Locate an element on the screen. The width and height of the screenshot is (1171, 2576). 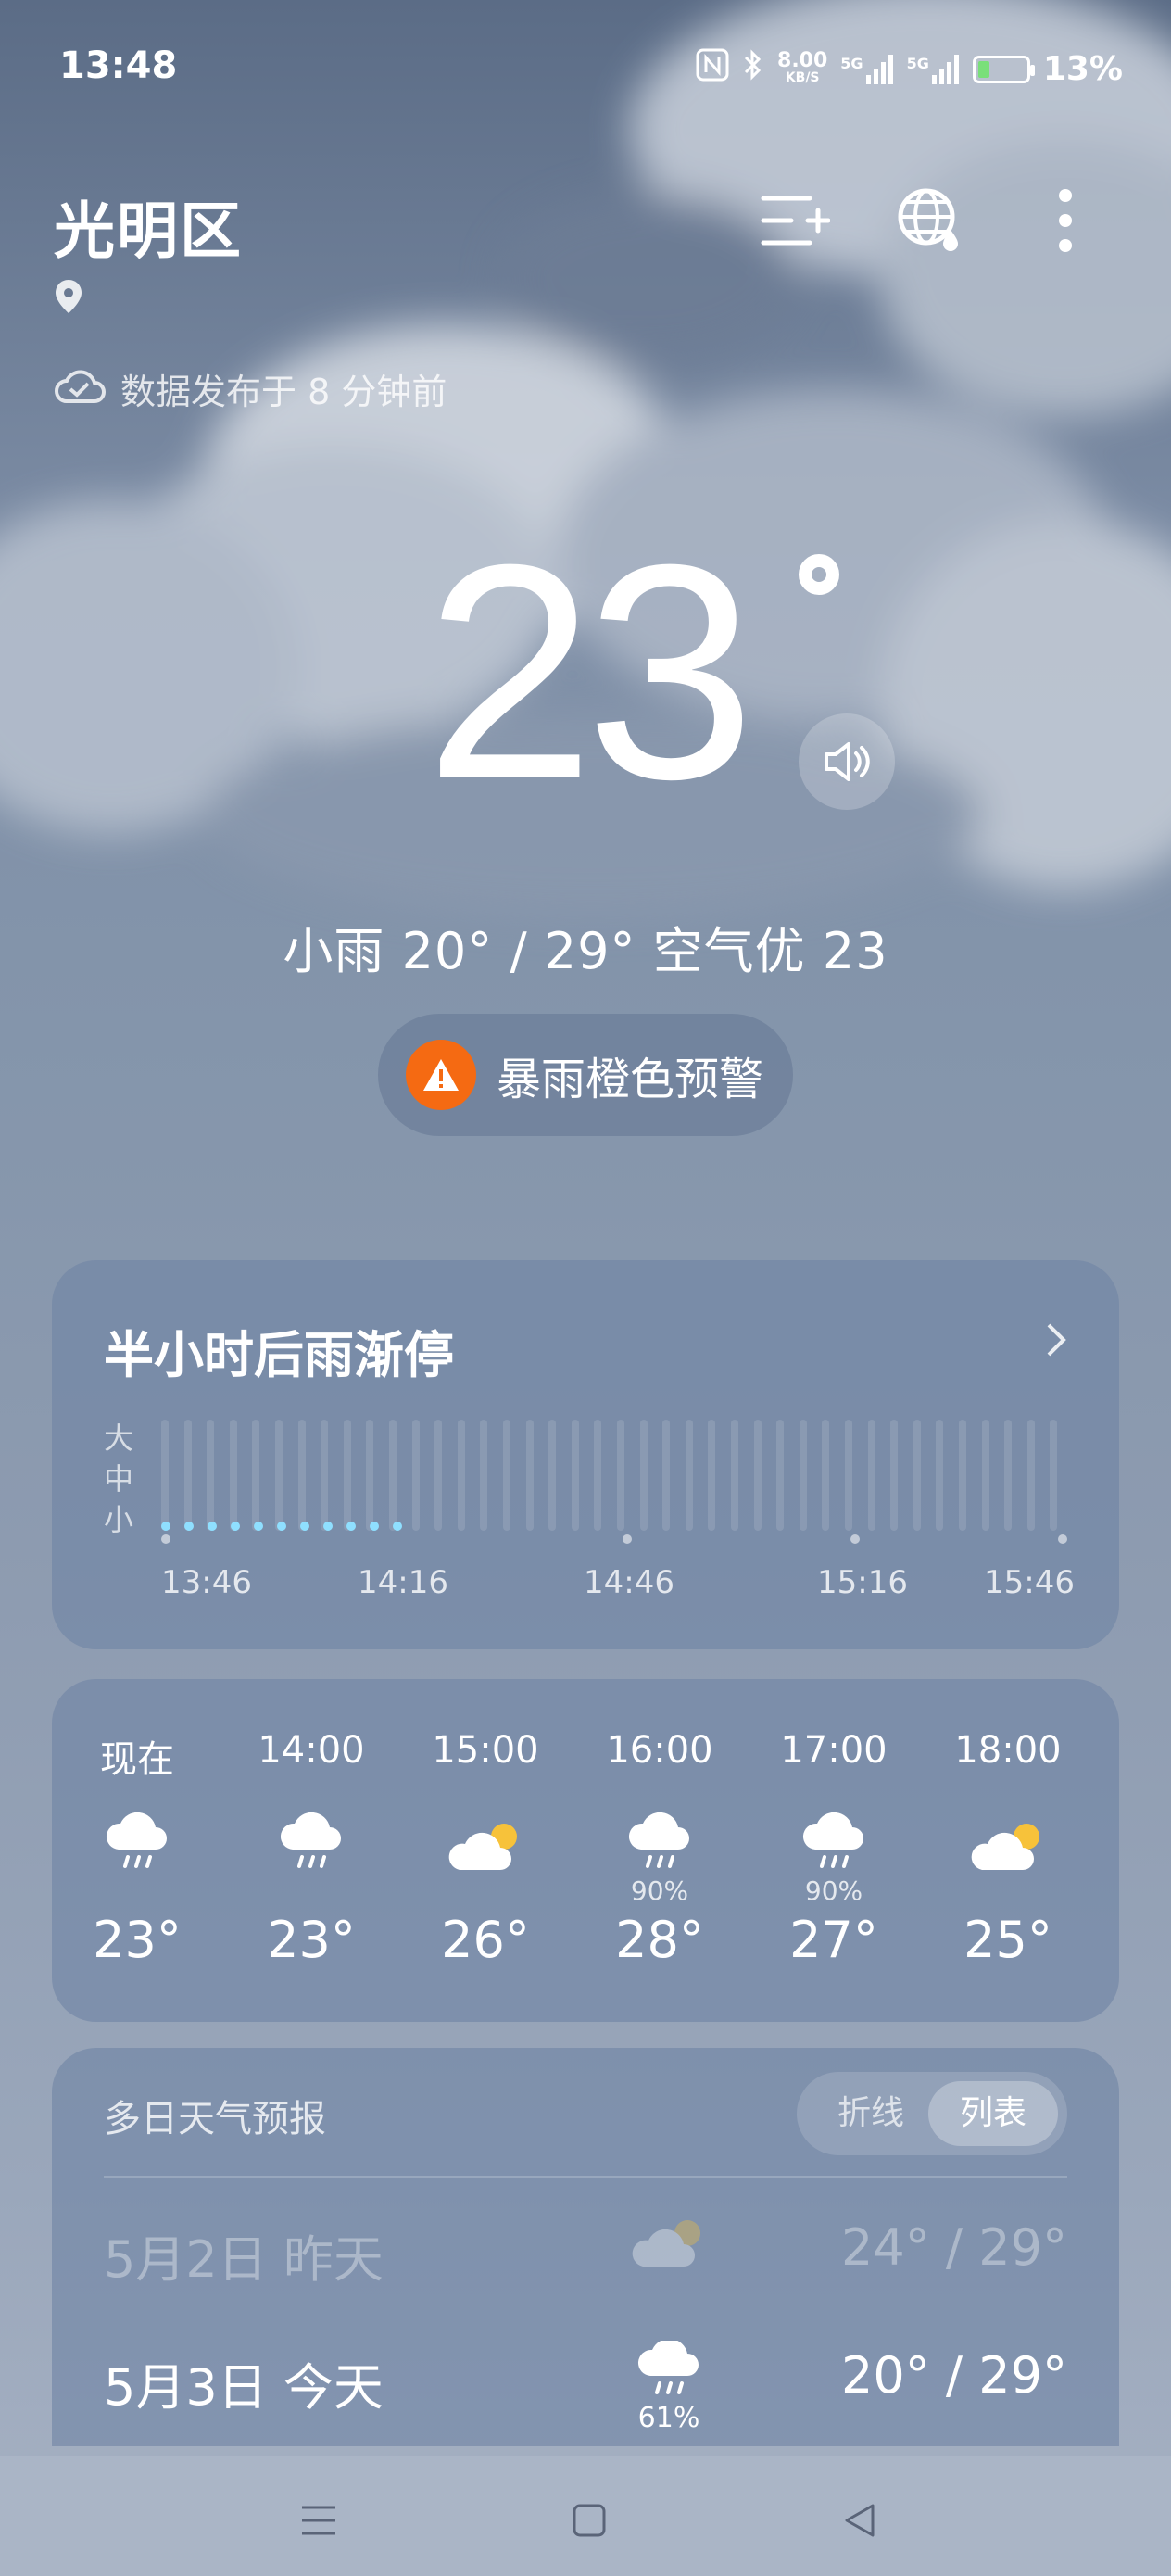
toggle-list: 列表 is located at coordinates (993, 2113).